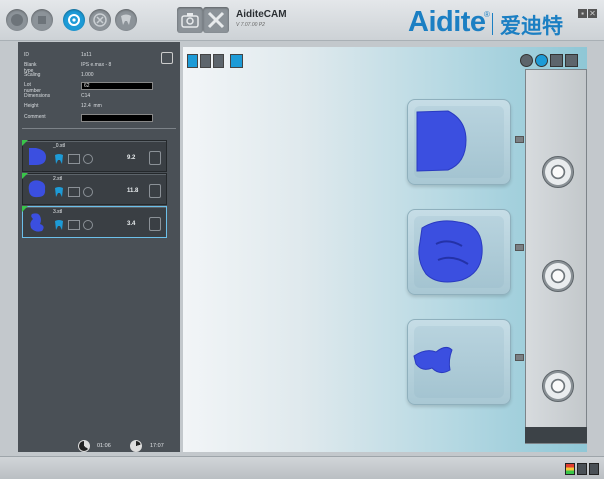  What do you see at coordinates (117, 86) in the screenshot?
I see `lot-number-field: 62` at bounding box center [117, 86].